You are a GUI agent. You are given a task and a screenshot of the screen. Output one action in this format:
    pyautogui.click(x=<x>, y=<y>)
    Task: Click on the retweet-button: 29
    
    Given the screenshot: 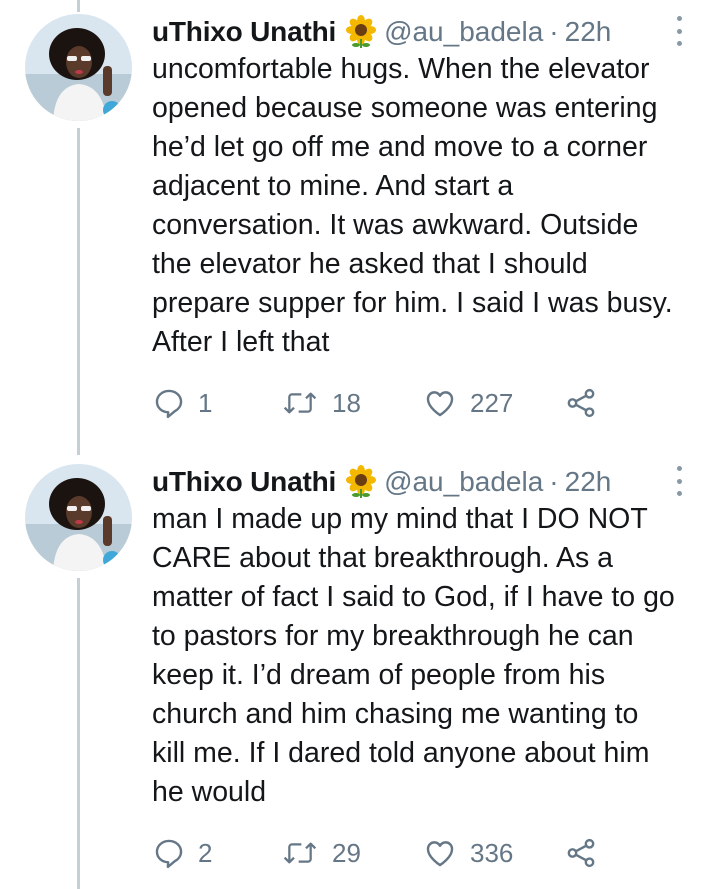 What is the action you would take?
    pyautogui.click(x=351, y=853)
    